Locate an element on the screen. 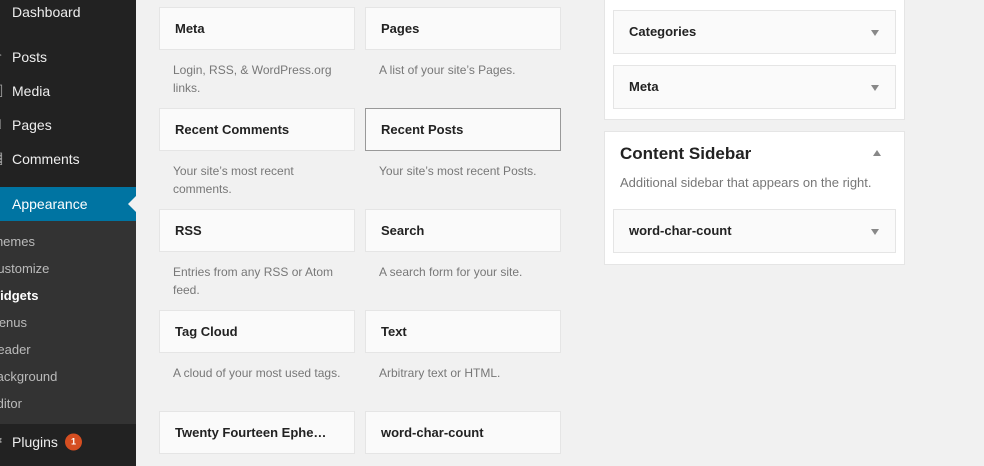 The width and height of the screenshot is (984, 466). widget-tag-cloud-description: A cloud of your most used tags. is located at coordinates (257, 373).